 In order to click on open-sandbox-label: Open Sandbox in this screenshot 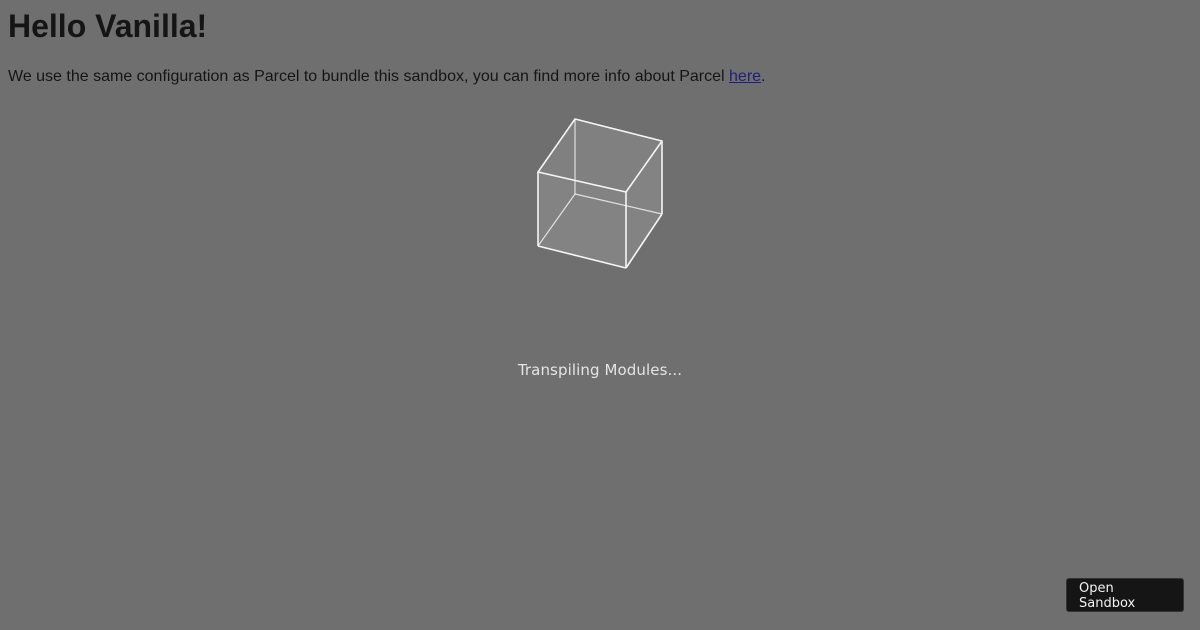, I will do `click(1107, 595)`.